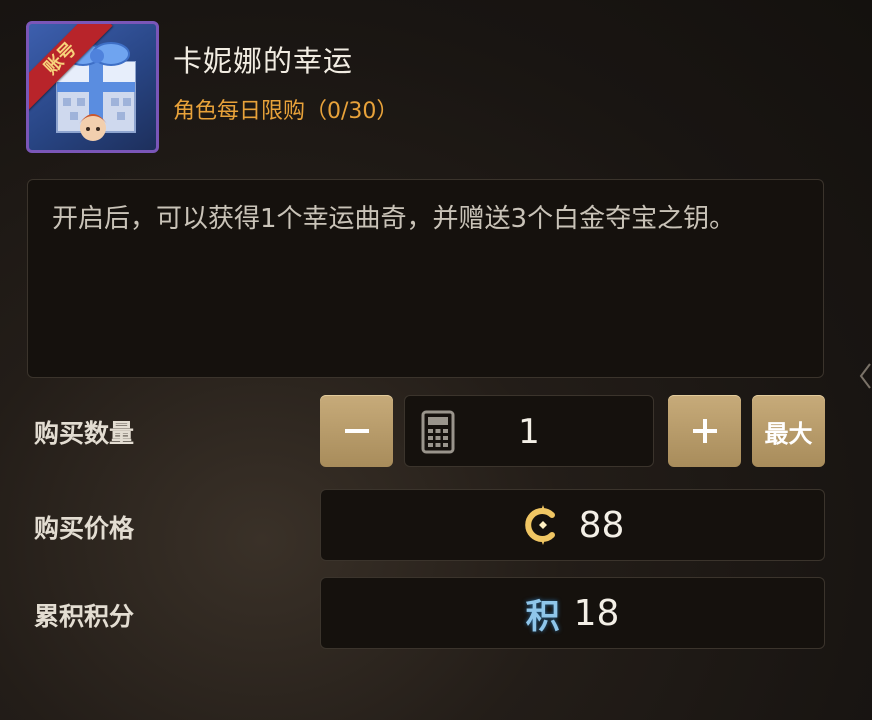 The image size is (872, 720). Describe the element at coordinates (788, 431) in the screenshot. I see `max-quantity-button: 最大` at that location.